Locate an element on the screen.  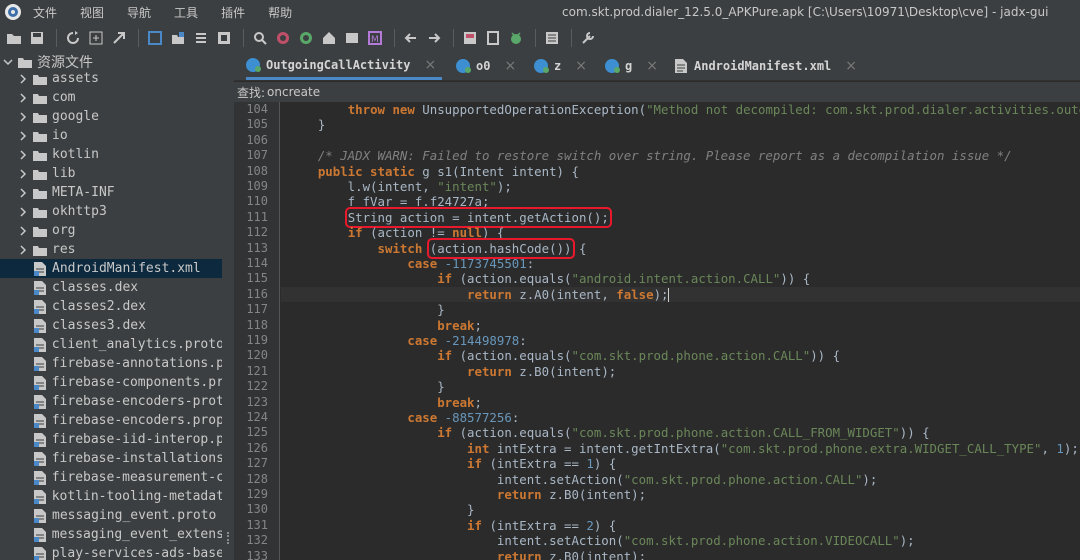
tree-folder-item: okhttp3 is located at coordinates (111, 211).